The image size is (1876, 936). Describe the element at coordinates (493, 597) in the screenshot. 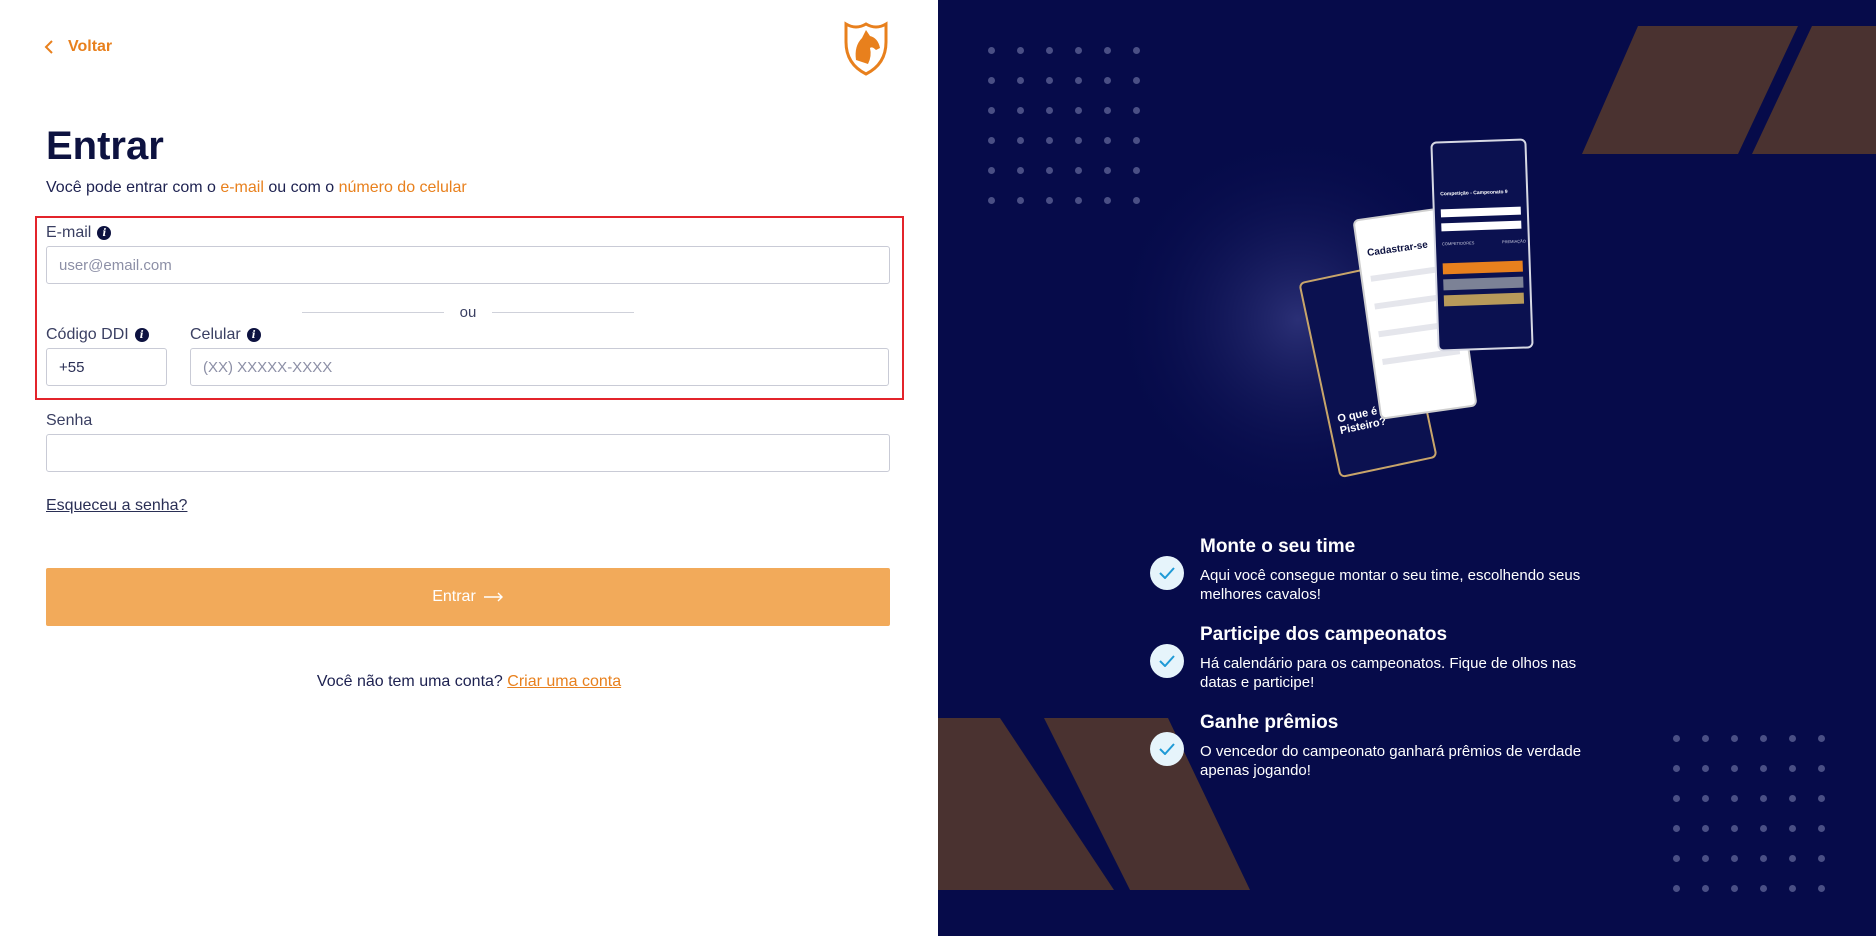

I see `arrow-right-icon` at that location.